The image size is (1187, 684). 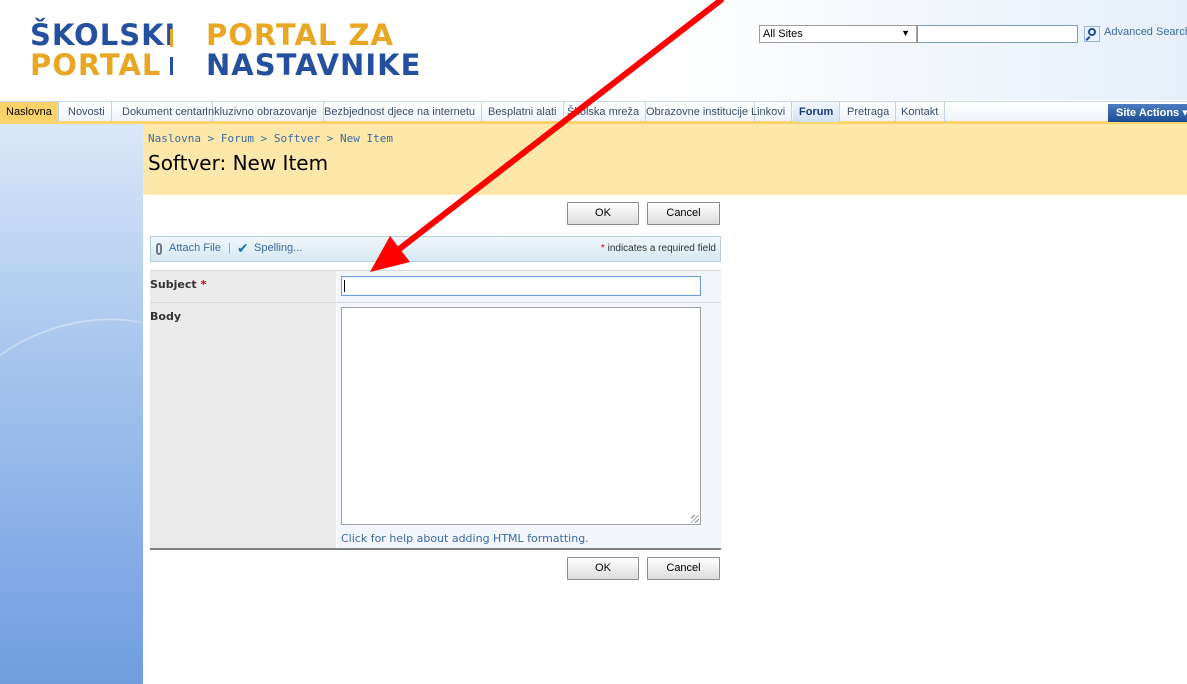 I want to click on form-bottom-divider, so click(x=435, y=549).